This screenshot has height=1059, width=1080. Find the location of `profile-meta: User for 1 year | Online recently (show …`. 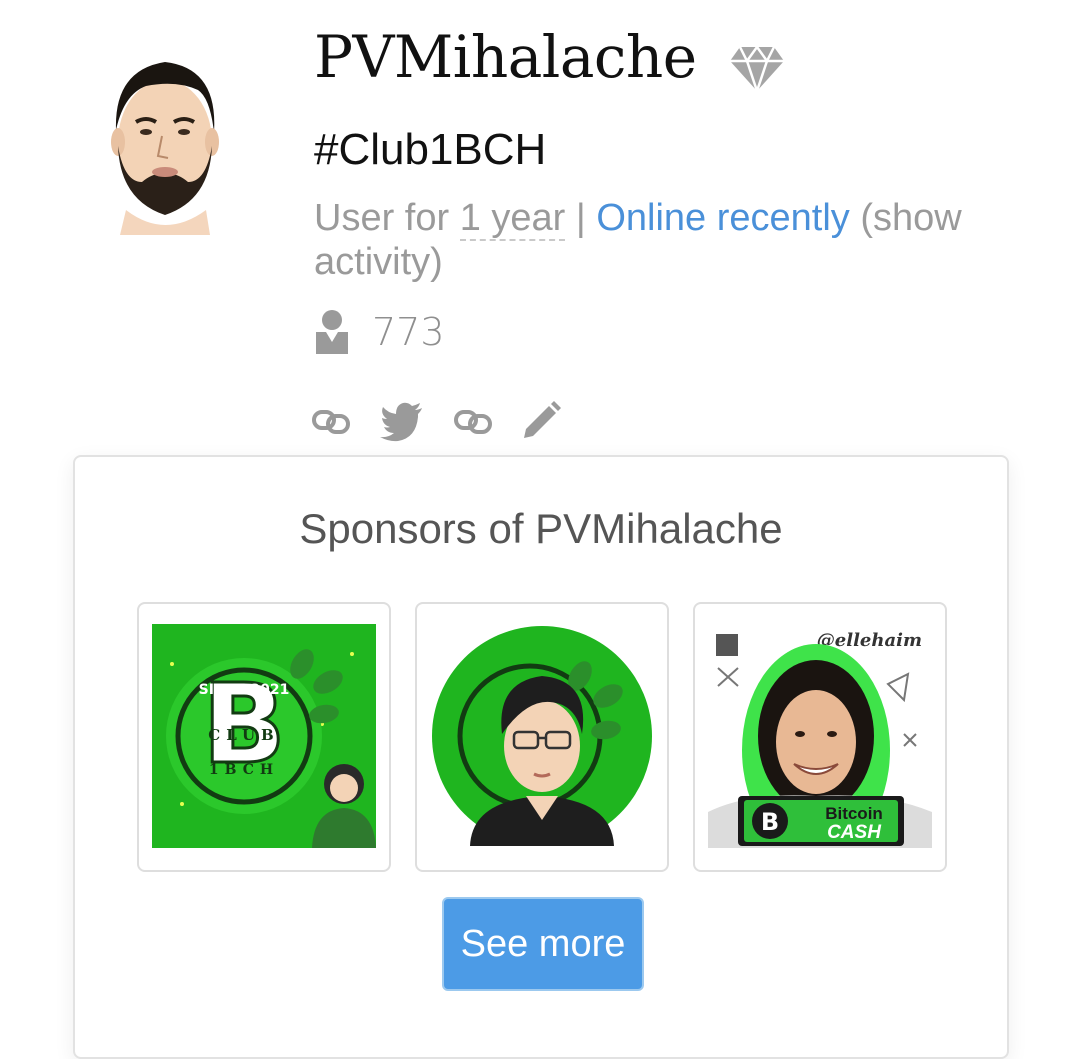

profile-meta: User for 1 year | Online recently (show … is located at coordinates (664, 240).